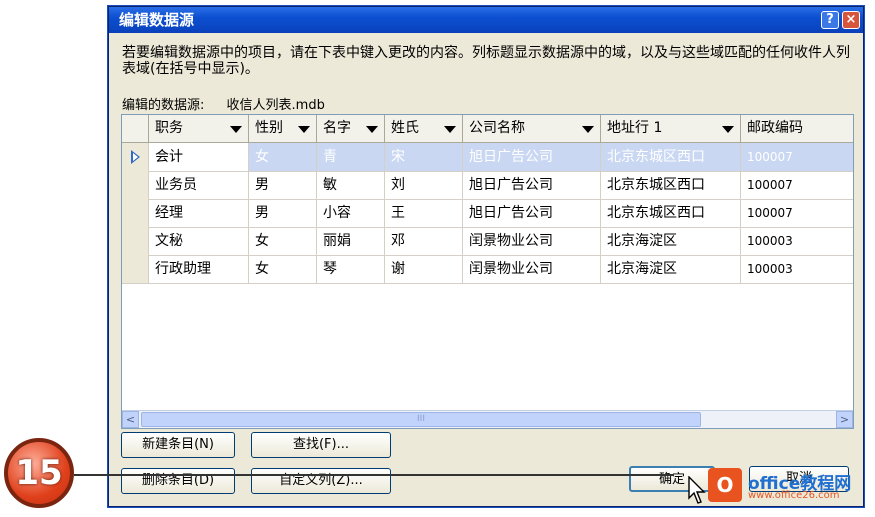 This screenshot has width=875, height=517. I want to click on table-row: 经理 男 小容 王 旭日广告公司 北京东城区西口 100007, so click(487, 213).